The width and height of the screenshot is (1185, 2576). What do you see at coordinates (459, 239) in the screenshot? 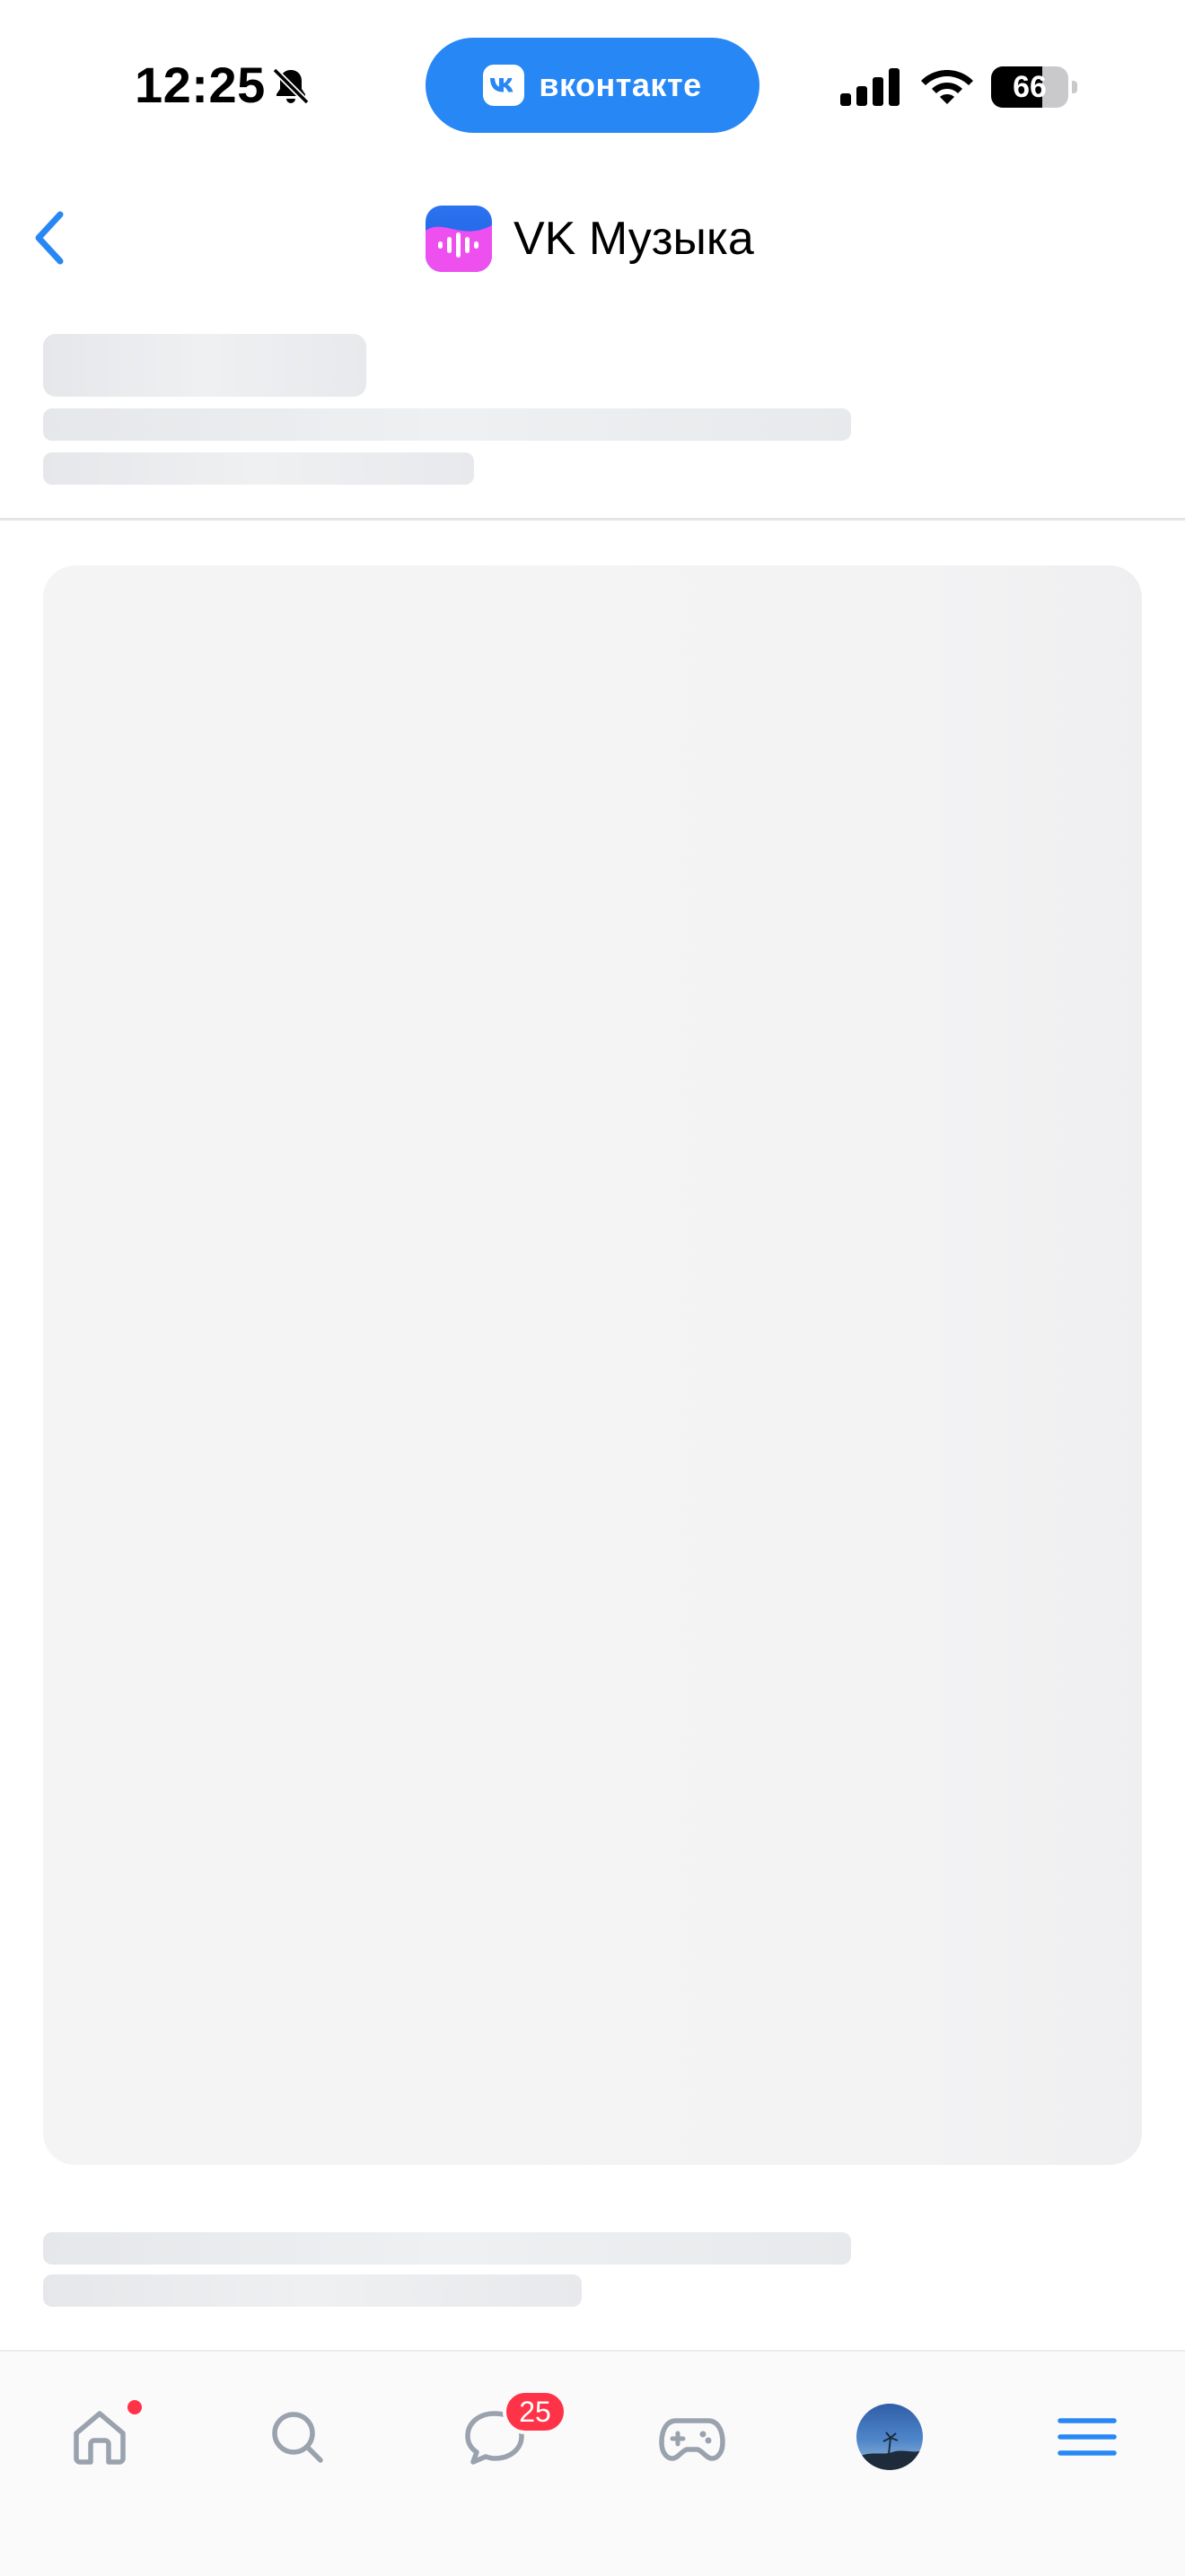
I see `vk-music-logo-icon` at bounding box center [459, 239].